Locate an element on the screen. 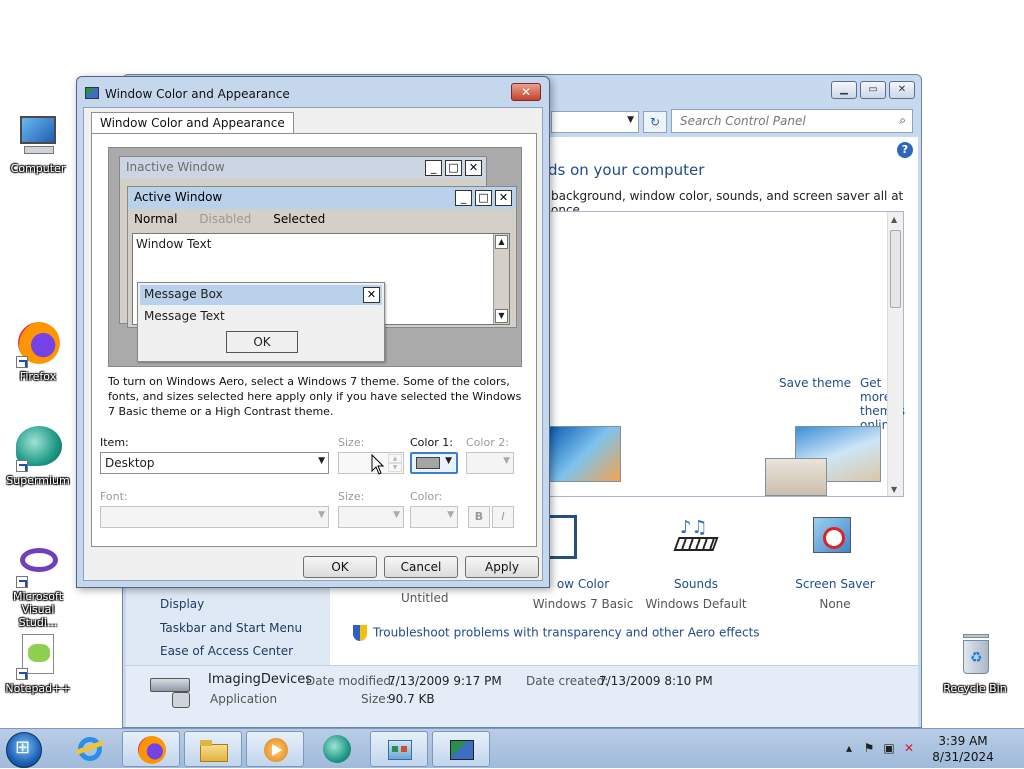 This screenshot has height=769, width=1024. color1-picker: ▼ is located at coordinates (434, 463).